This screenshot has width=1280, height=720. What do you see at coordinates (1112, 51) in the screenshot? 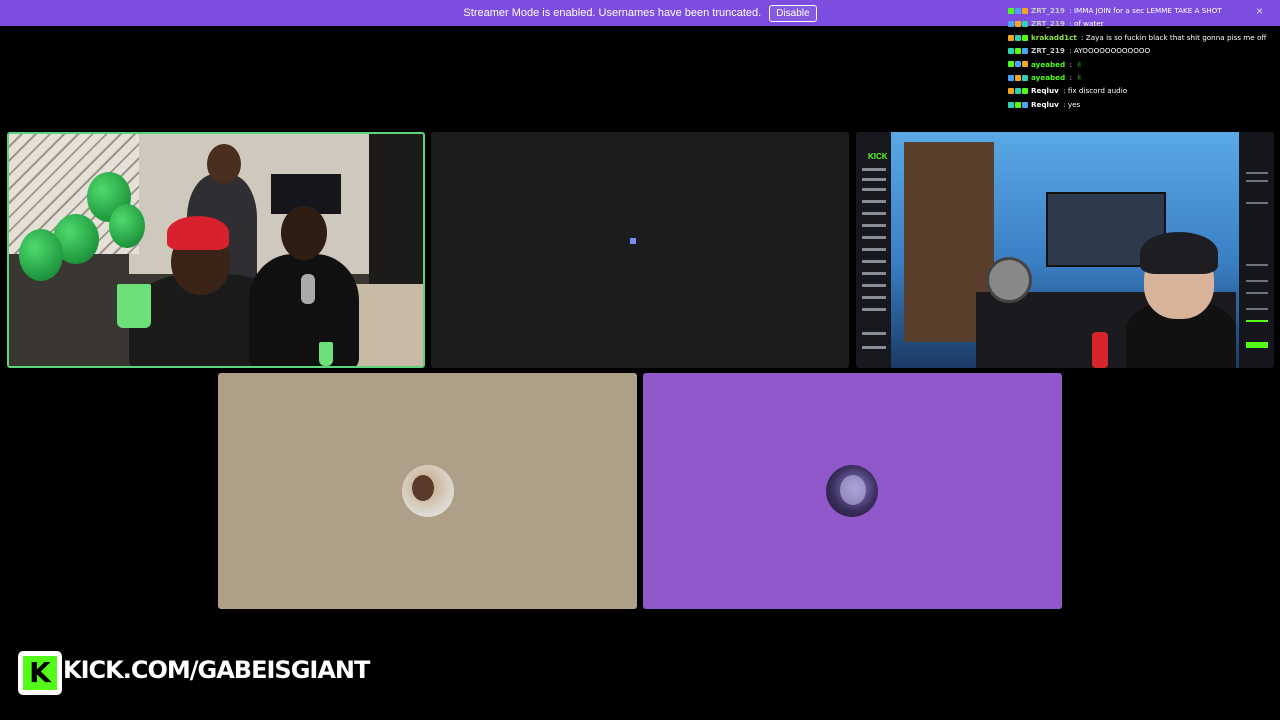
I see `chat-text: AYOOOOOOOOOOOO` at bounding box center [1112, 51].